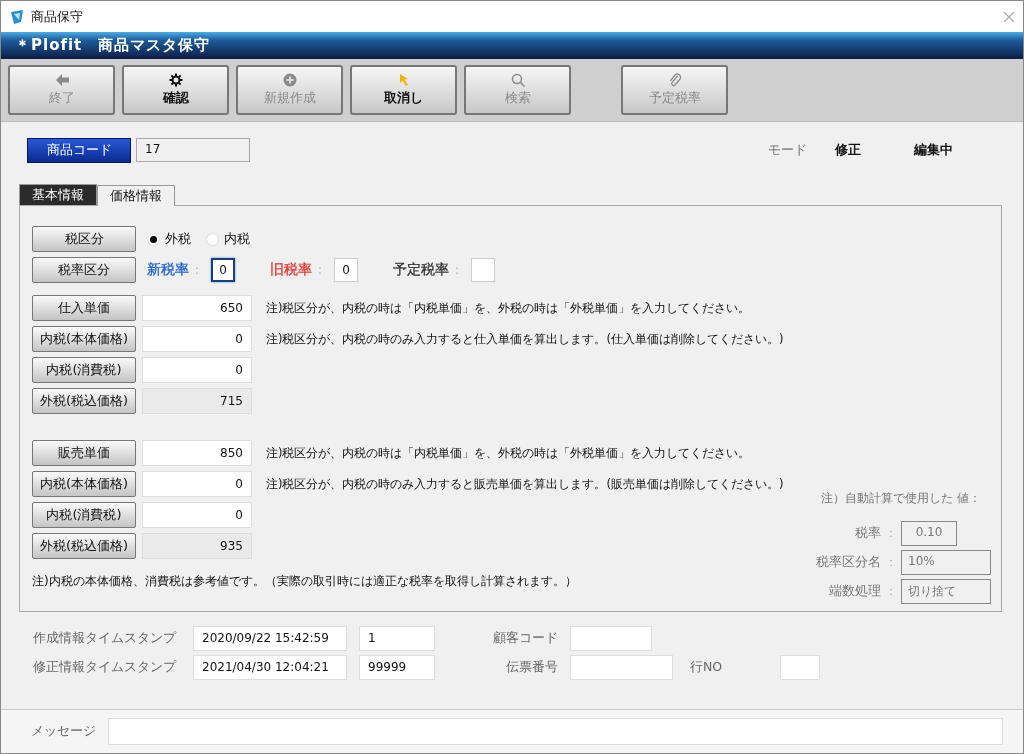 This screenshot has height=754, width=1024. I want to click on paperclip-icon, so click(674, 80).